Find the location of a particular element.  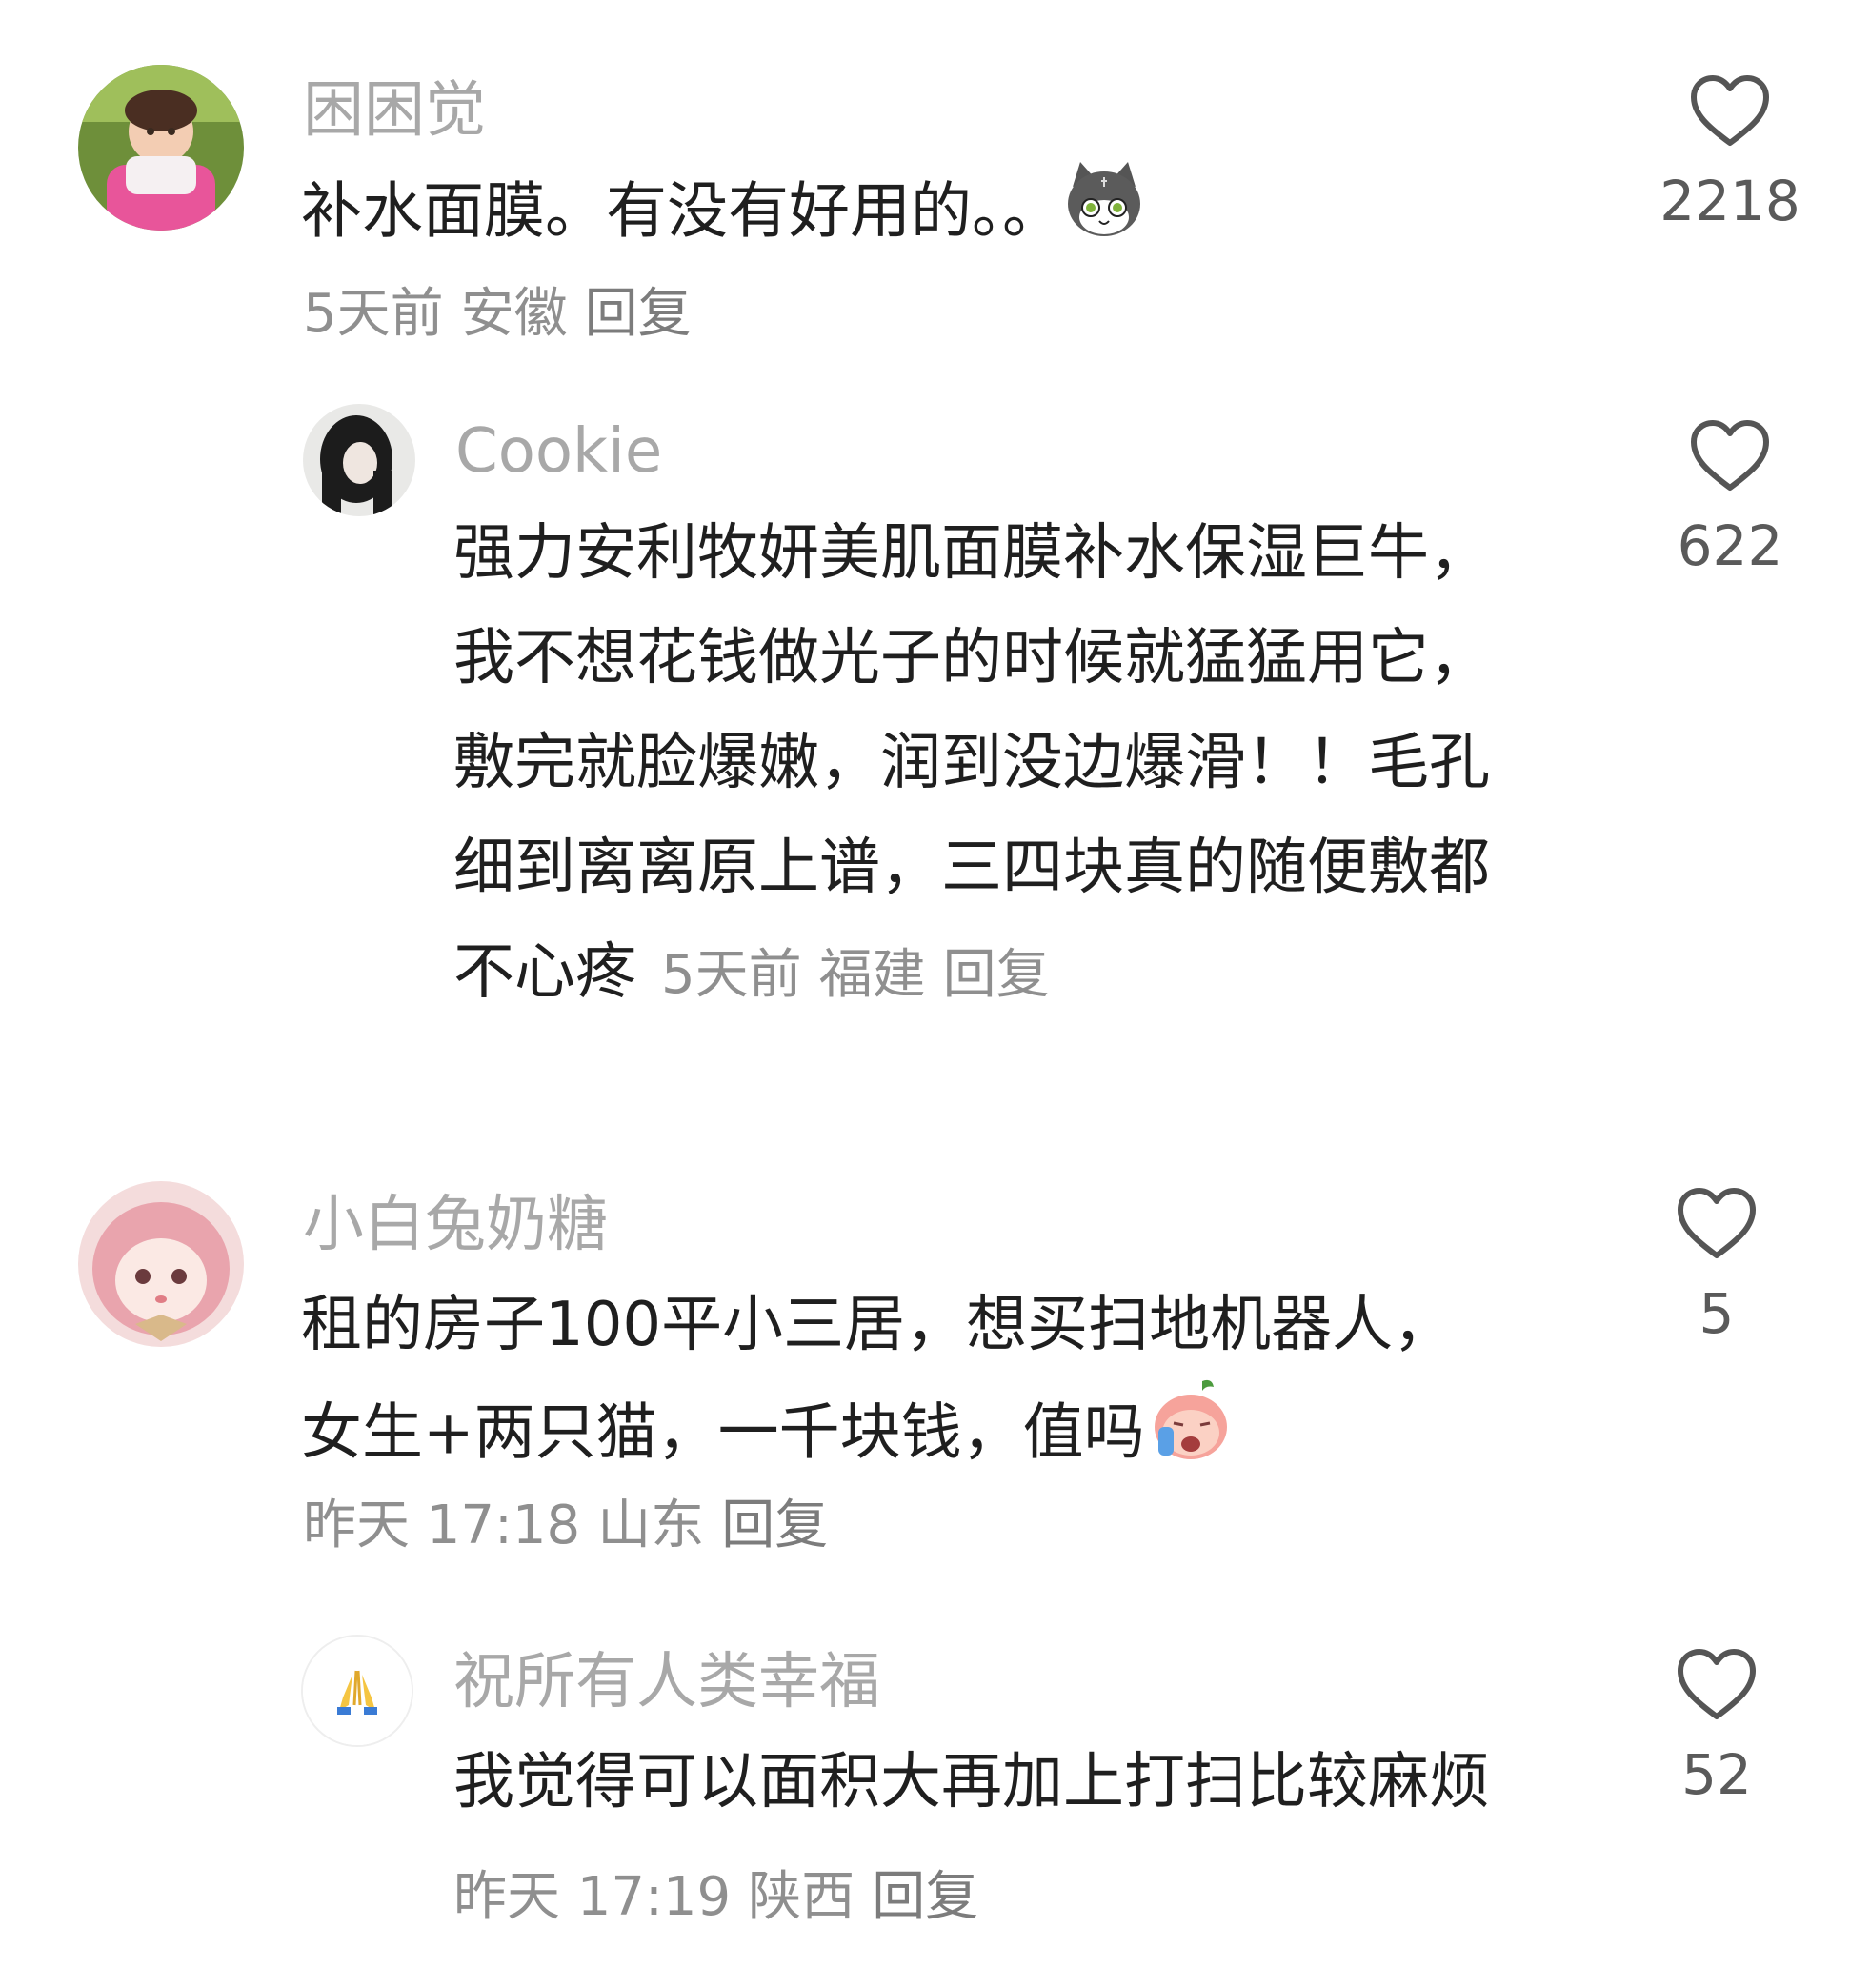

like-button: 622 is located at coordinates (1730, 496).